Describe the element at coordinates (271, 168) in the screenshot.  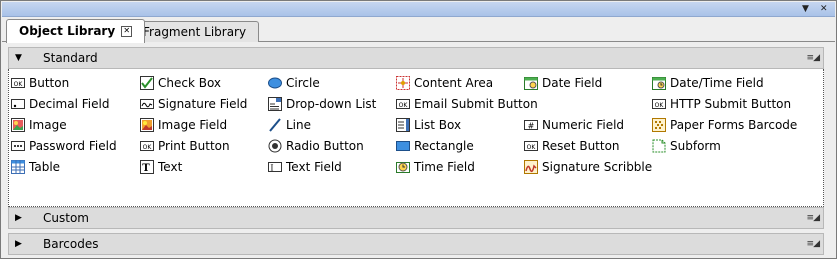
I see `svg-text: I` at that location.